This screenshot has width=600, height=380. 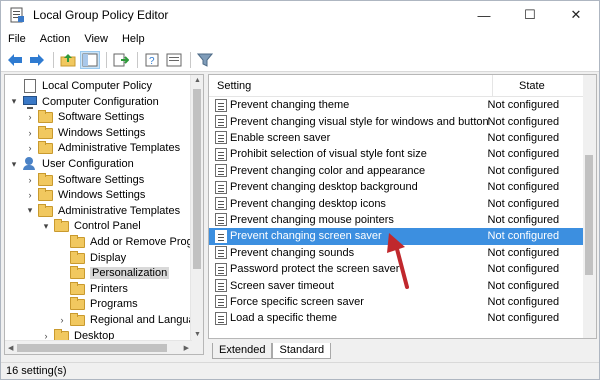 I want to click on tree-item: Display, so click(x=91, y=258).